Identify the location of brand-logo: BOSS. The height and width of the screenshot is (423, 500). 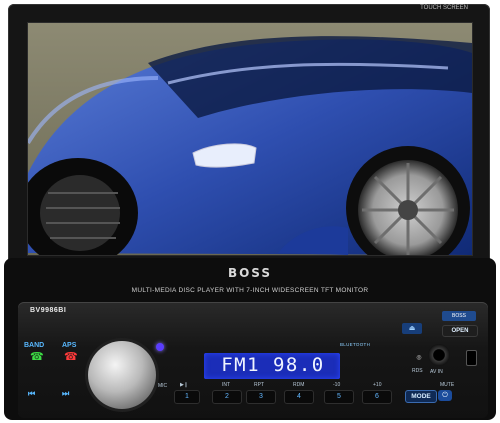
(250, 273).